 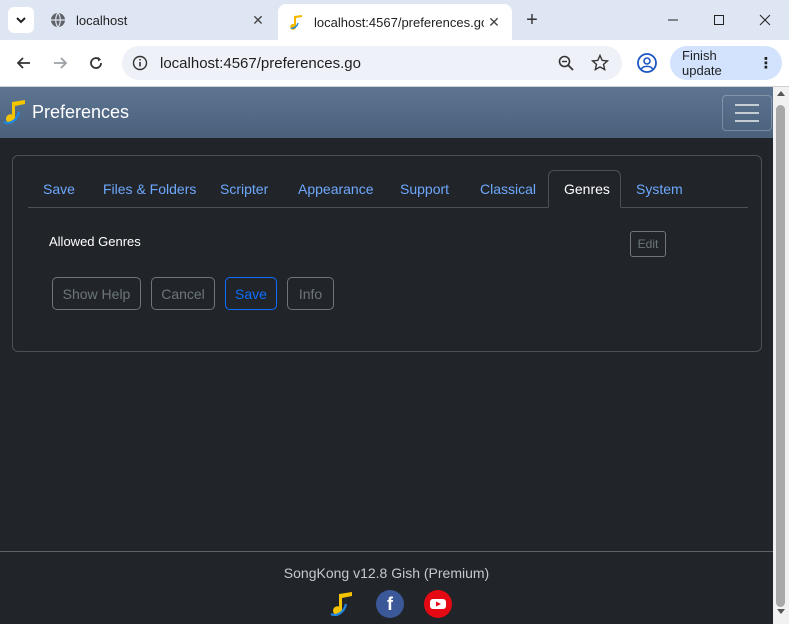 What do you see at coordinates (388, 207) in the screenshot?
I see `tabs-divider` at bounding box center [388, 207].